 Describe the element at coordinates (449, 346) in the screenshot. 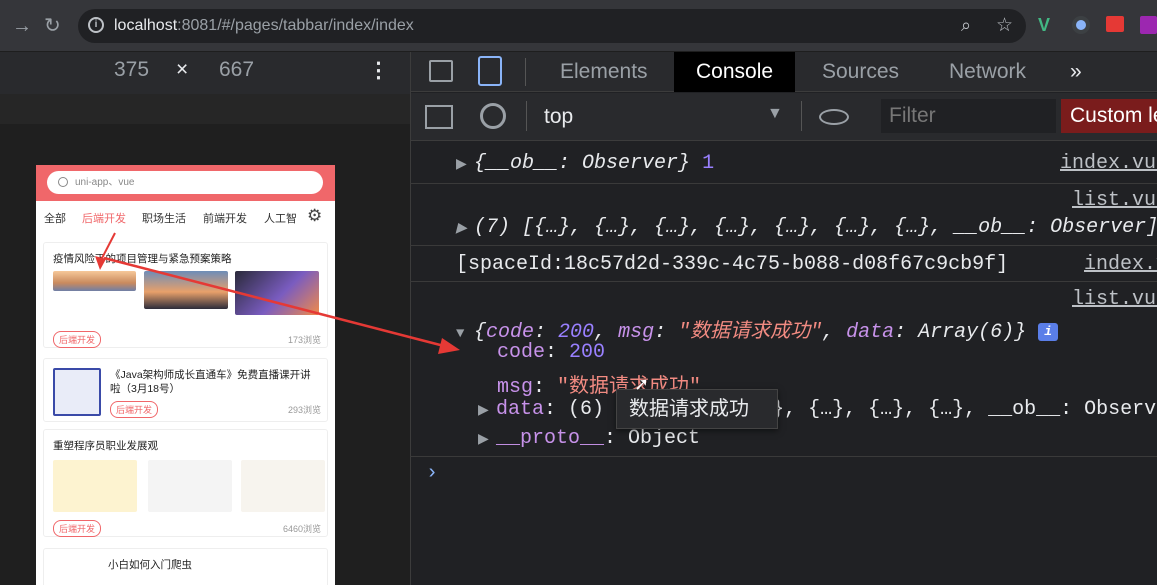

I see `annotation-arrowhead` at that location.